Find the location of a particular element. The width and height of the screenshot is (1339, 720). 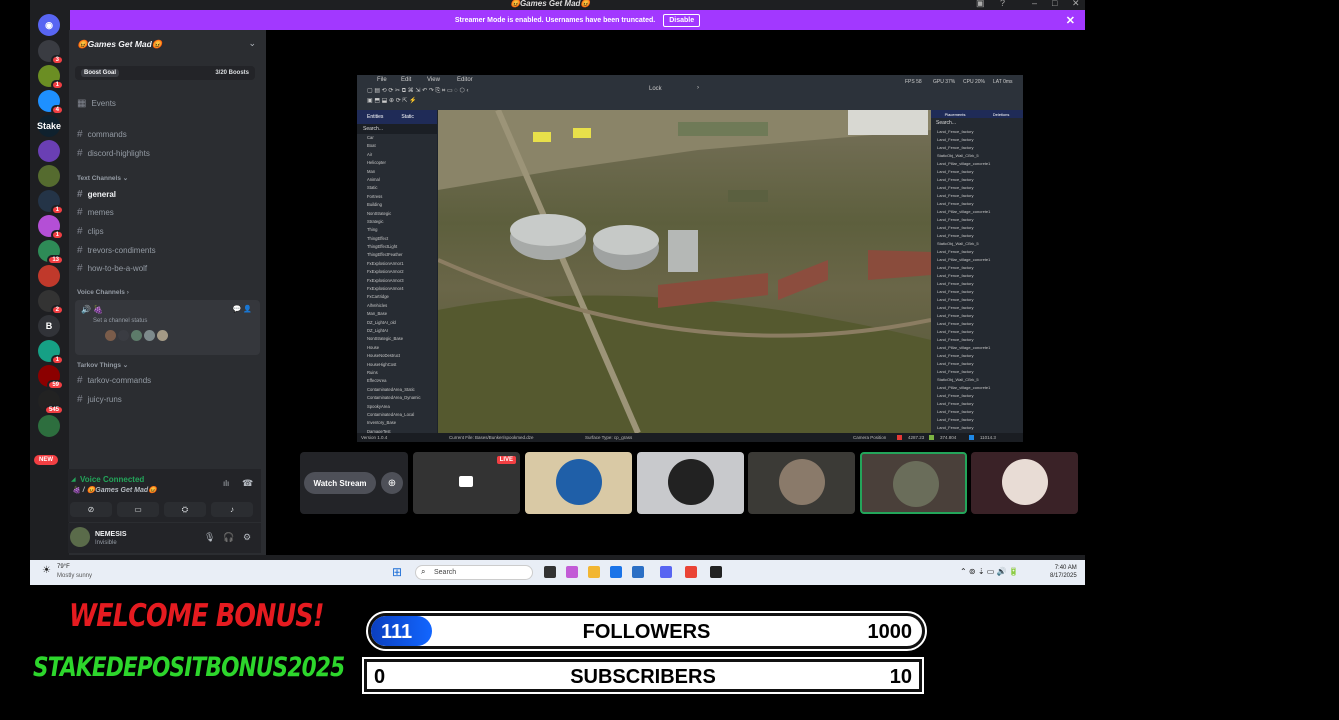

tarkov-things-category: Tarkov Things ⌄ is located at coordinates (102, 365).